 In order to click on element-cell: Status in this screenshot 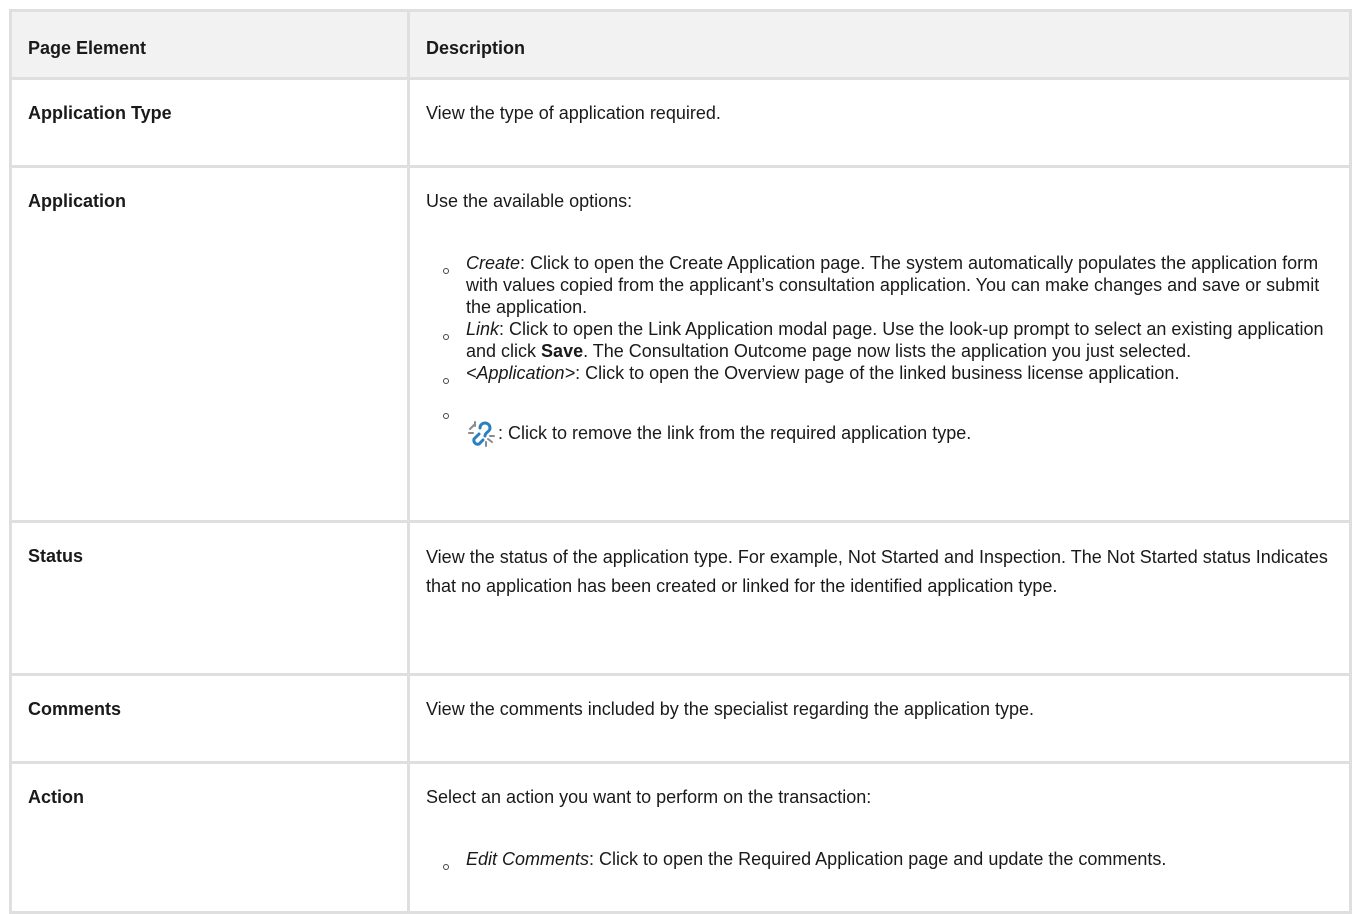, I will do `click(209, 598)`.